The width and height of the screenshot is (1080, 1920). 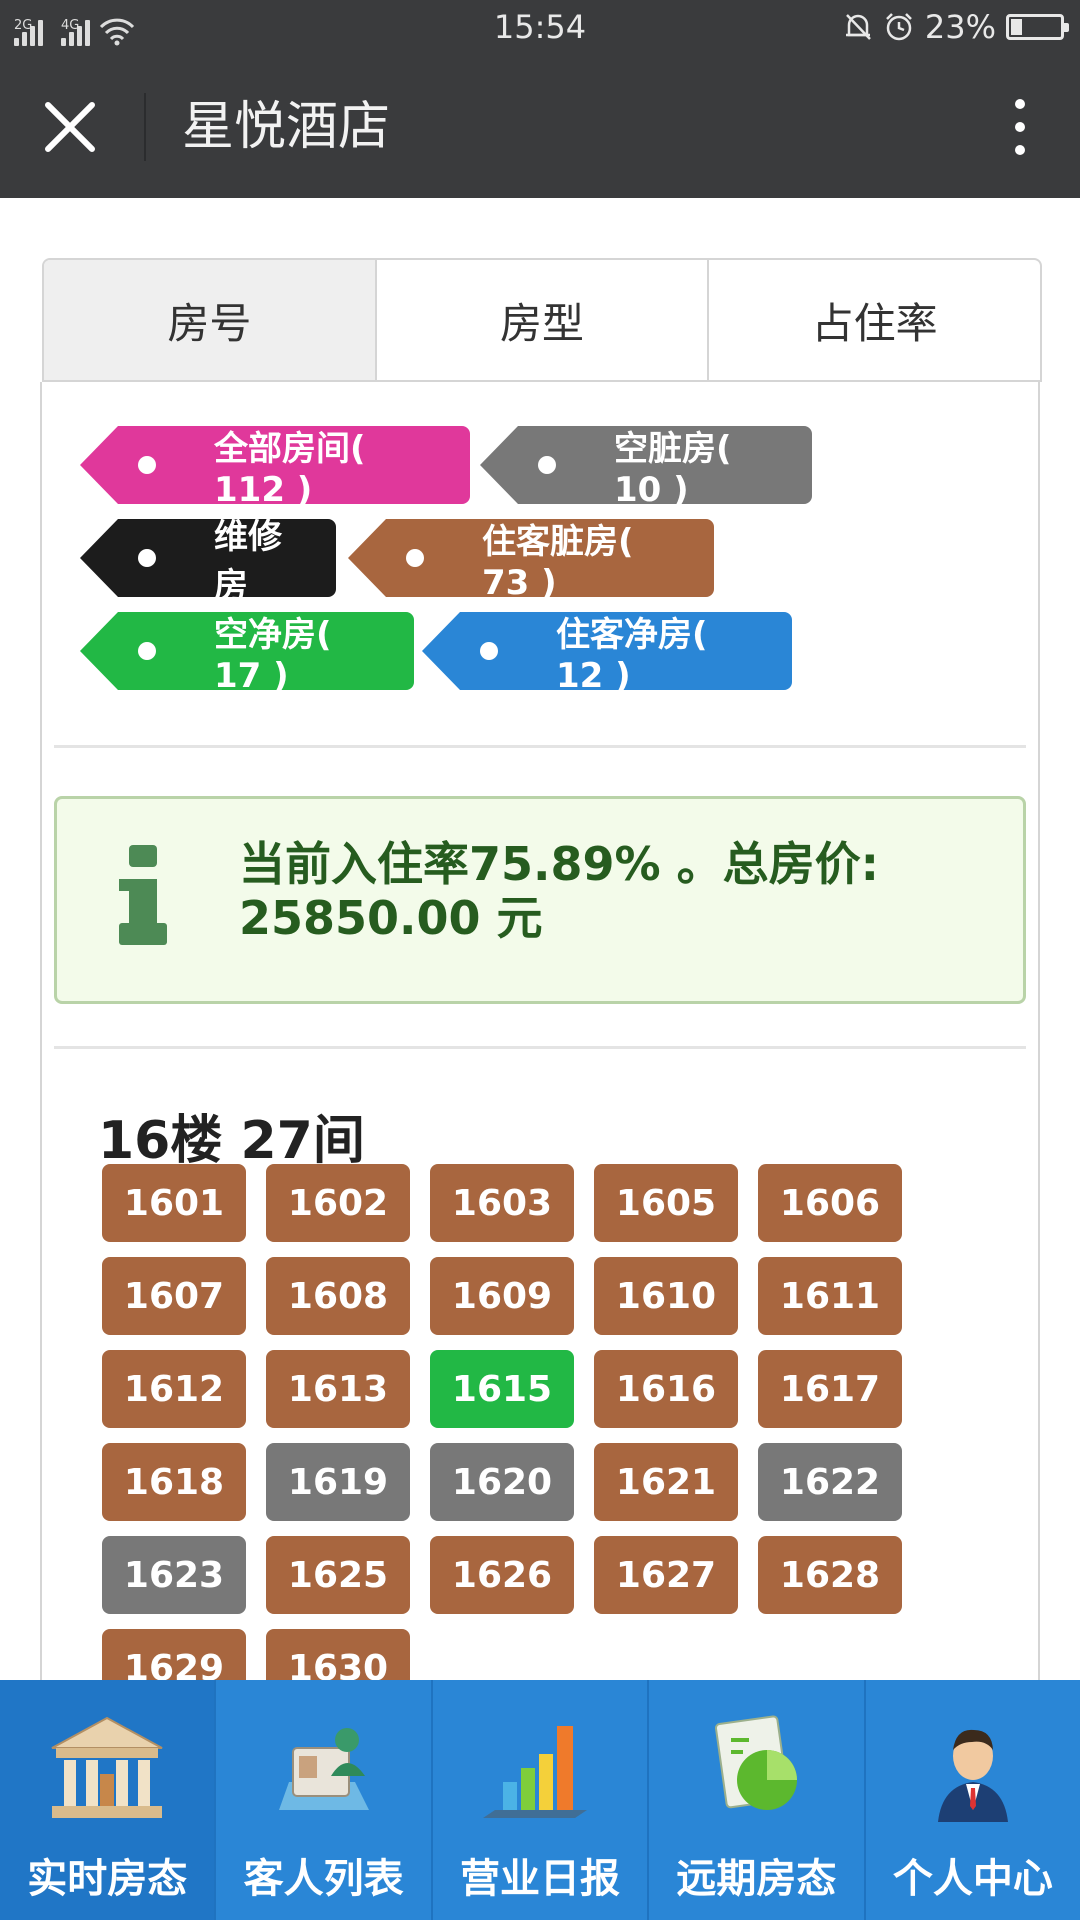 What do you see at coordinates (830, 1203) in the screenshot?
I see `room-1606: 1606` at bounding box center [830, 1203].